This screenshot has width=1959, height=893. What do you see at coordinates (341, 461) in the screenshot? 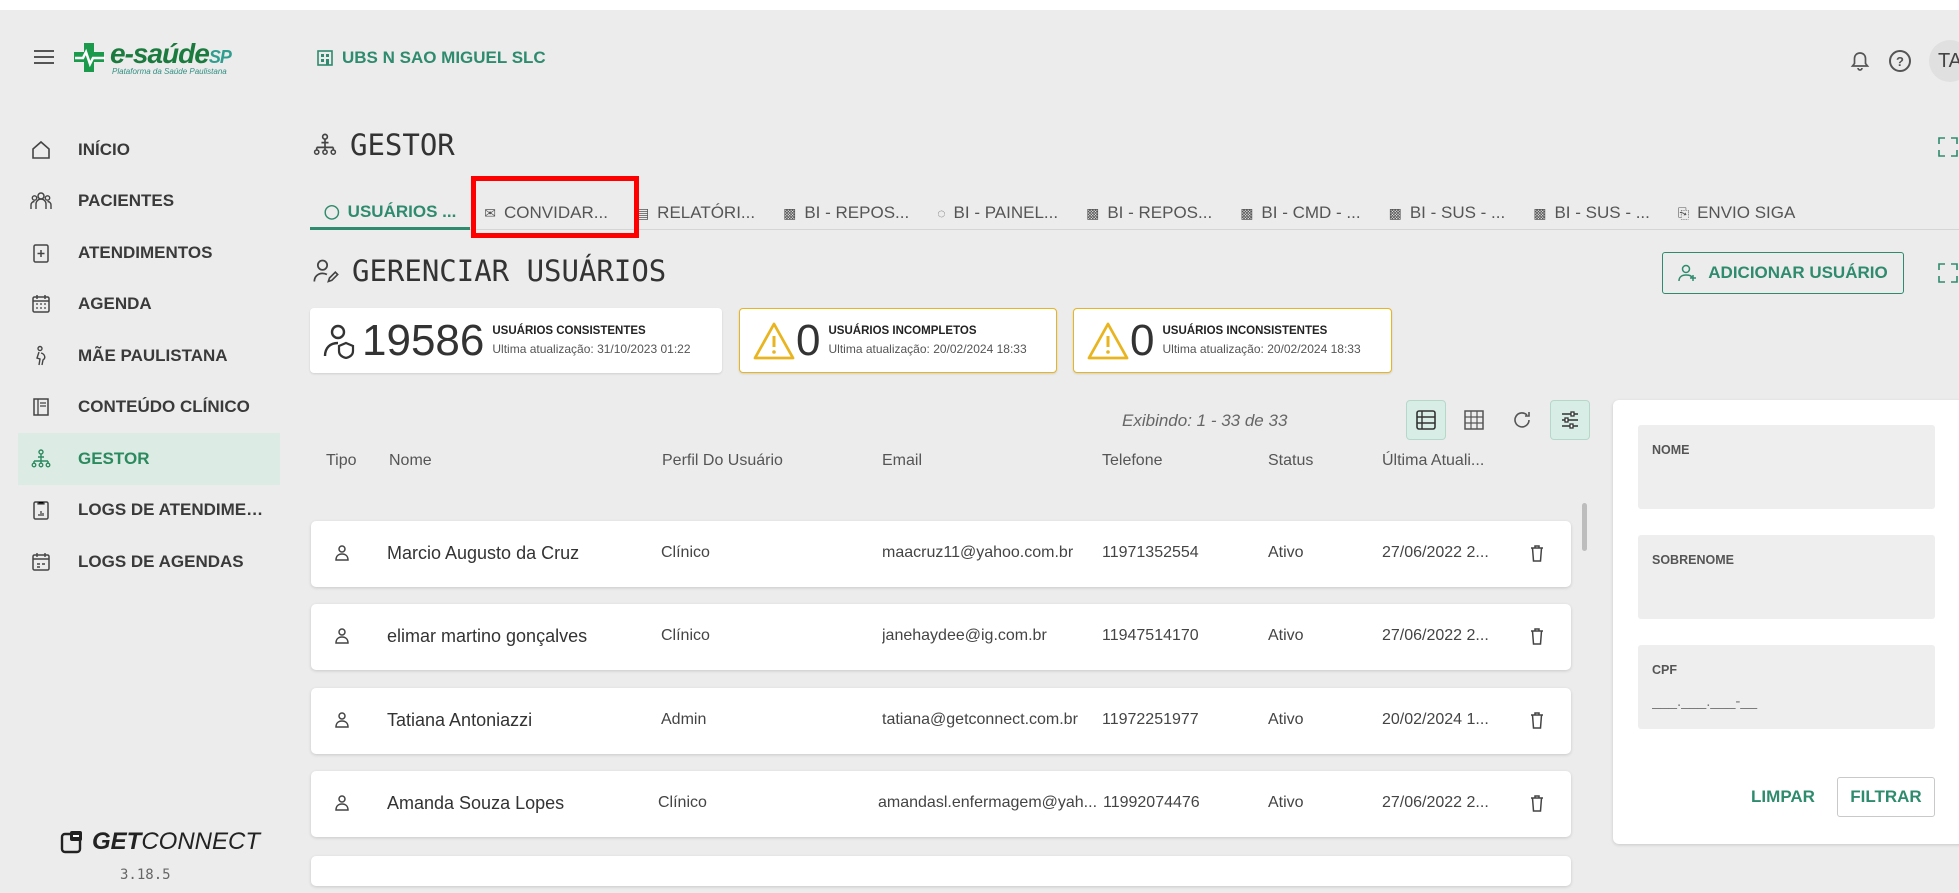
I see `column-header-tipo: Tipo` at bounding box center [341, 461].